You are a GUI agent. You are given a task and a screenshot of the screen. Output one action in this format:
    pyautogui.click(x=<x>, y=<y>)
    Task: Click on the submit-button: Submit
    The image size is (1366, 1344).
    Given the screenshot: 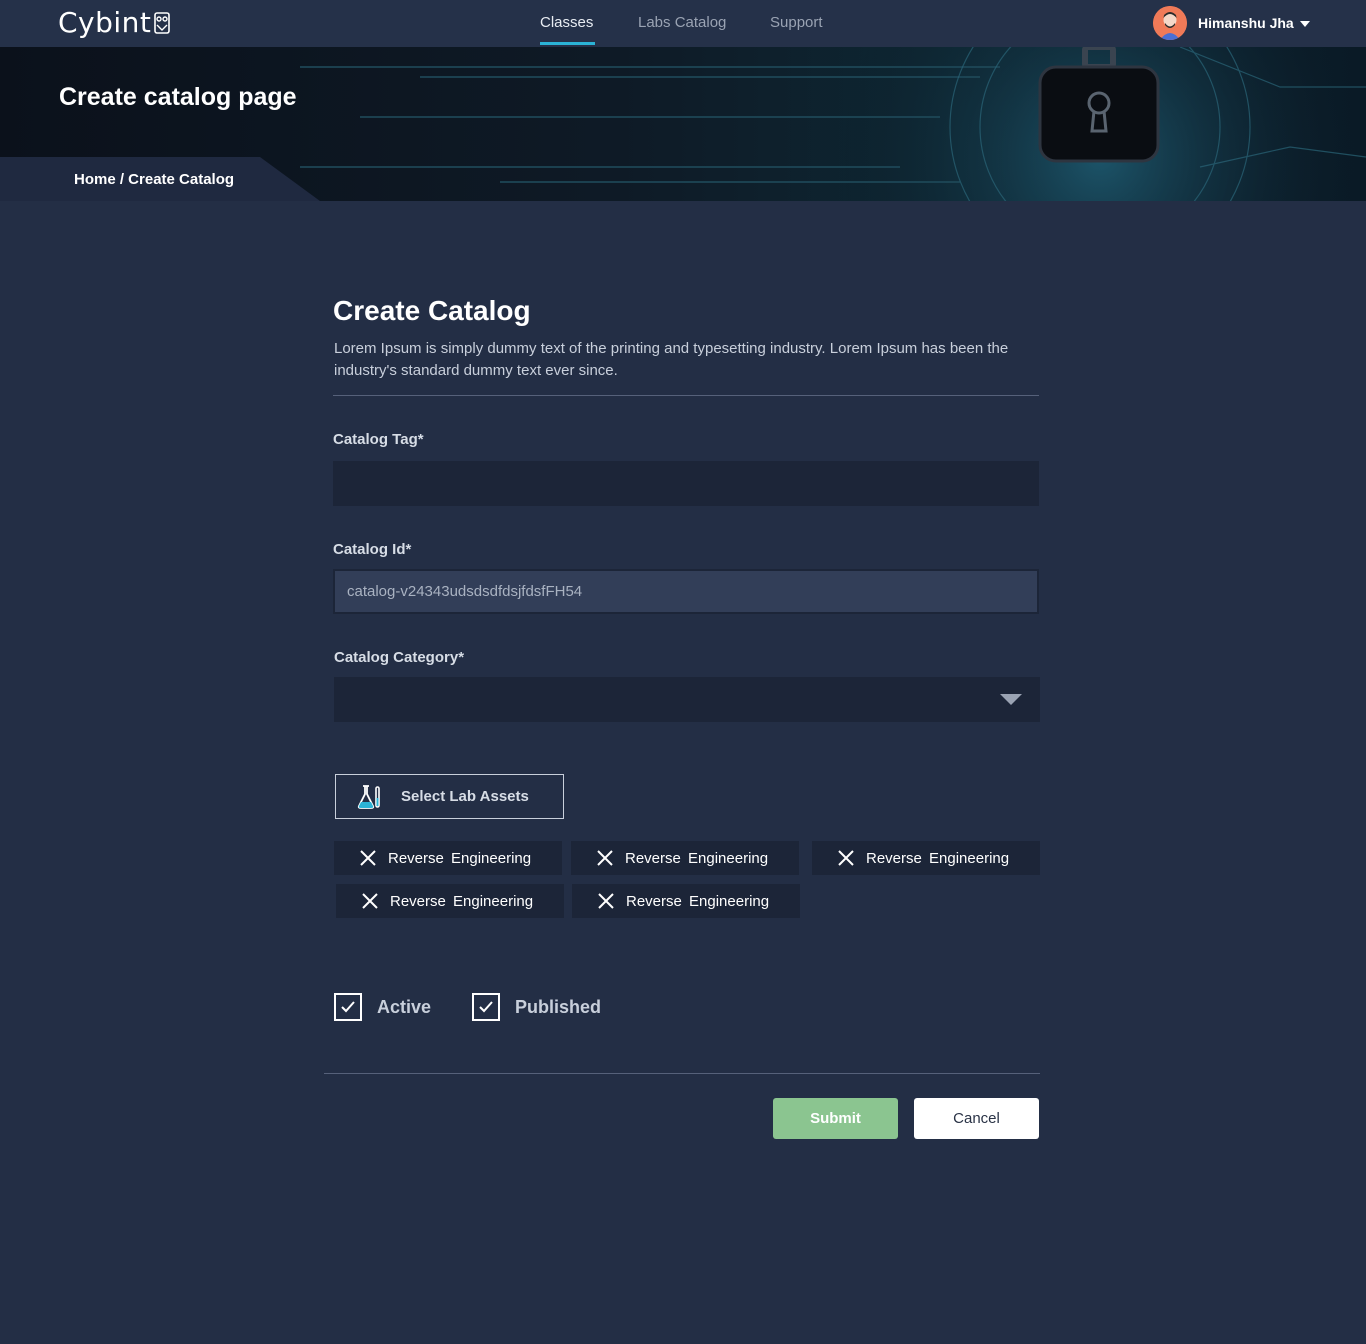 What is the action you would take?
    pyautogui.click(x=835, y=1118)
    